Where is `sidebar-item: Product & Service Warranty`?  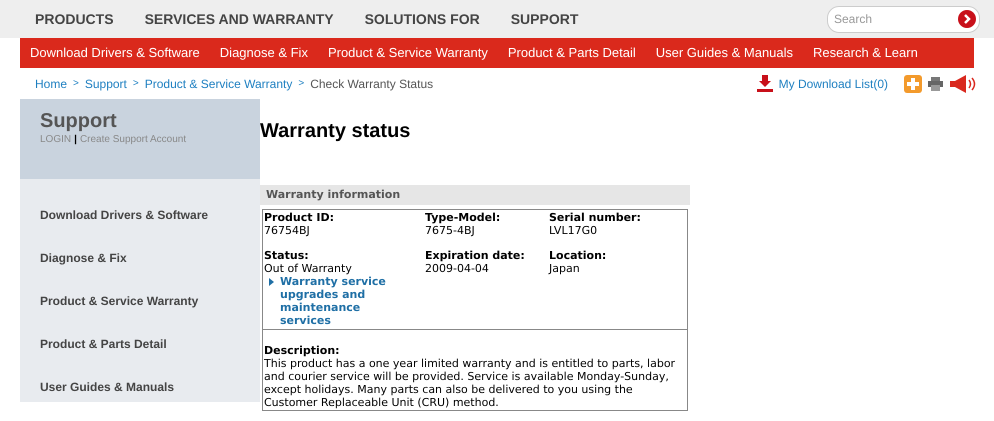 sidebar-item: Product & Service Warranty is located at coordinates (140, 301).